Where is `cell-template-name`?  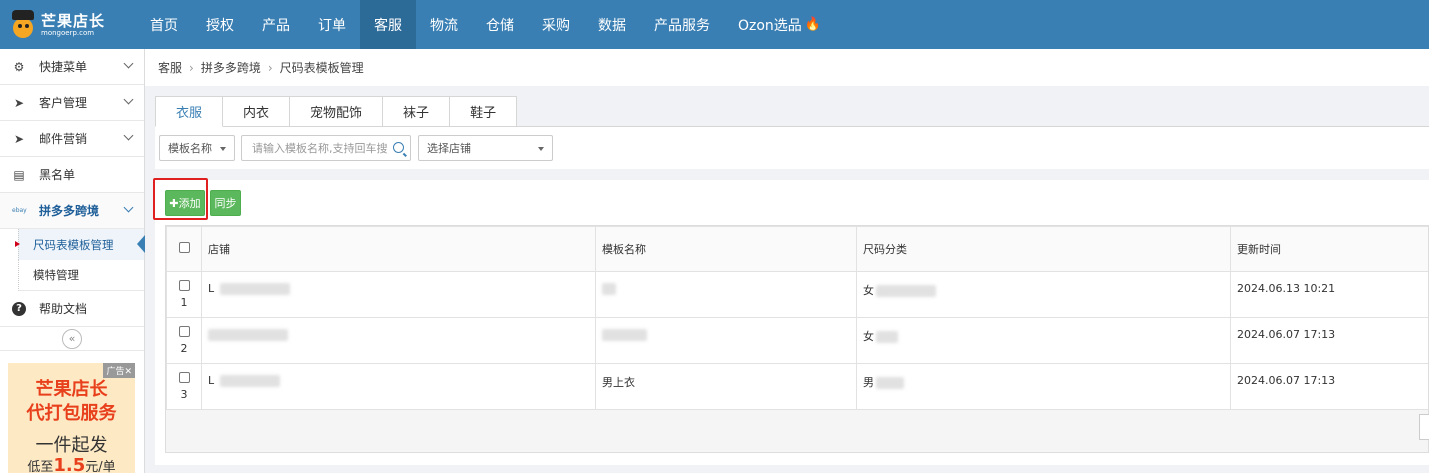
cell-template-name is located at coordinates (726, 340).